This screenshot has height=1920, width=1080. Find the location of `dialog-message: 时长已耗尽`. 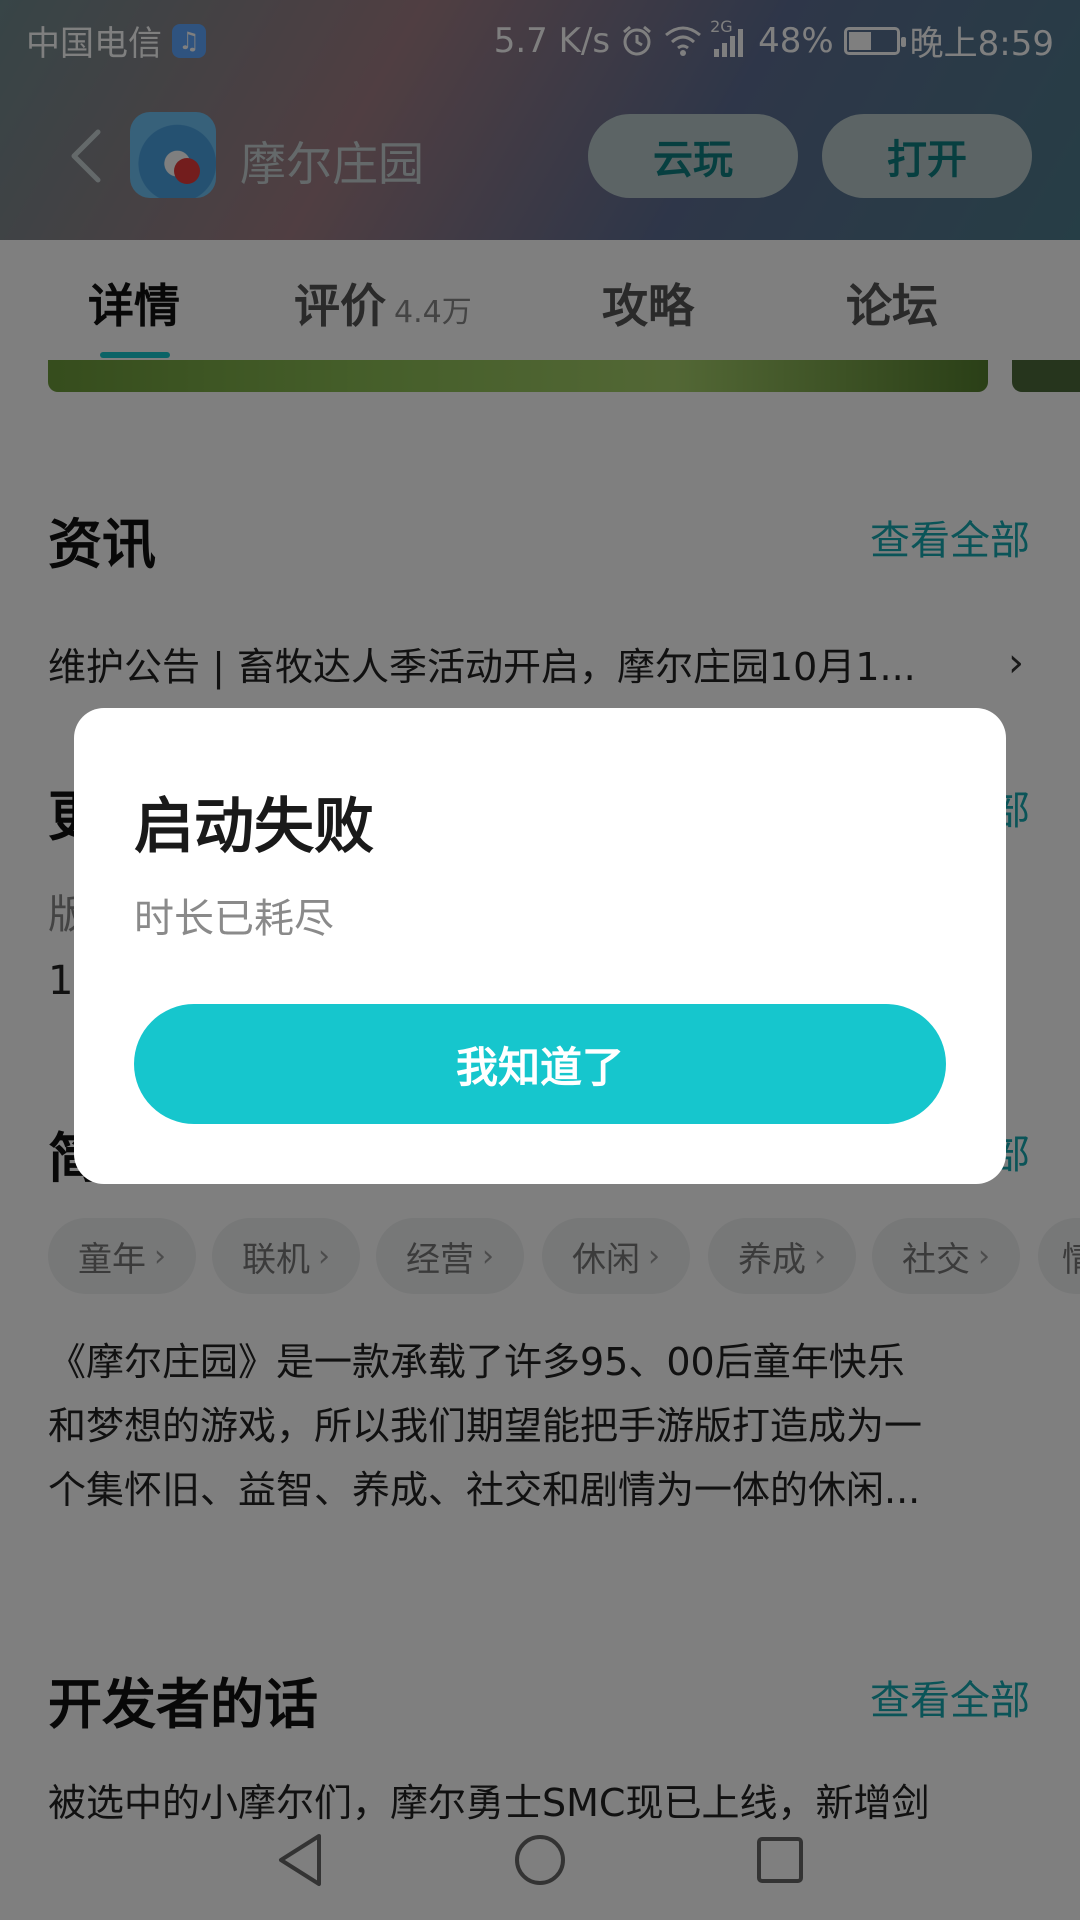

dialog-message: 时长已耗尽 is located at coordinates (234, 919).